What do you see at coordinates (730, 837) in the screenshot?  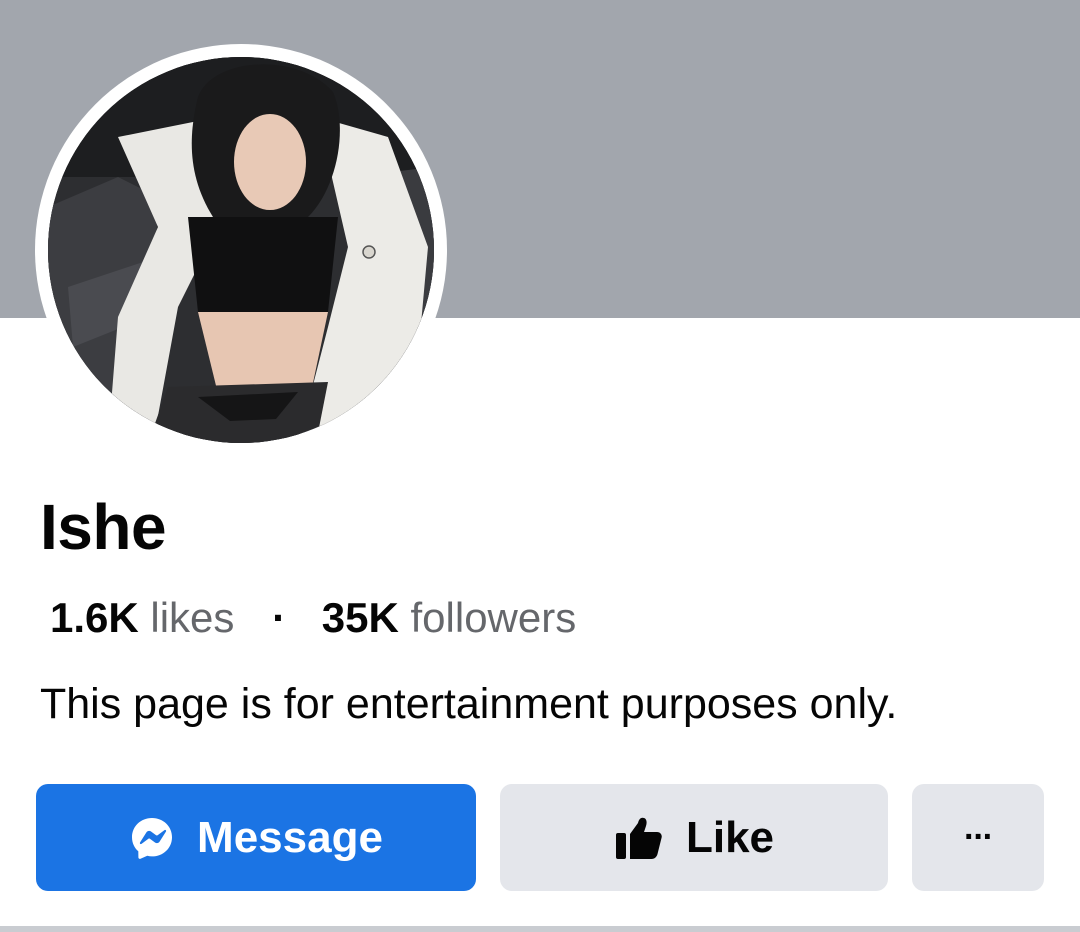 I see `like-button-label: Like` at bounding box center [730, 837].